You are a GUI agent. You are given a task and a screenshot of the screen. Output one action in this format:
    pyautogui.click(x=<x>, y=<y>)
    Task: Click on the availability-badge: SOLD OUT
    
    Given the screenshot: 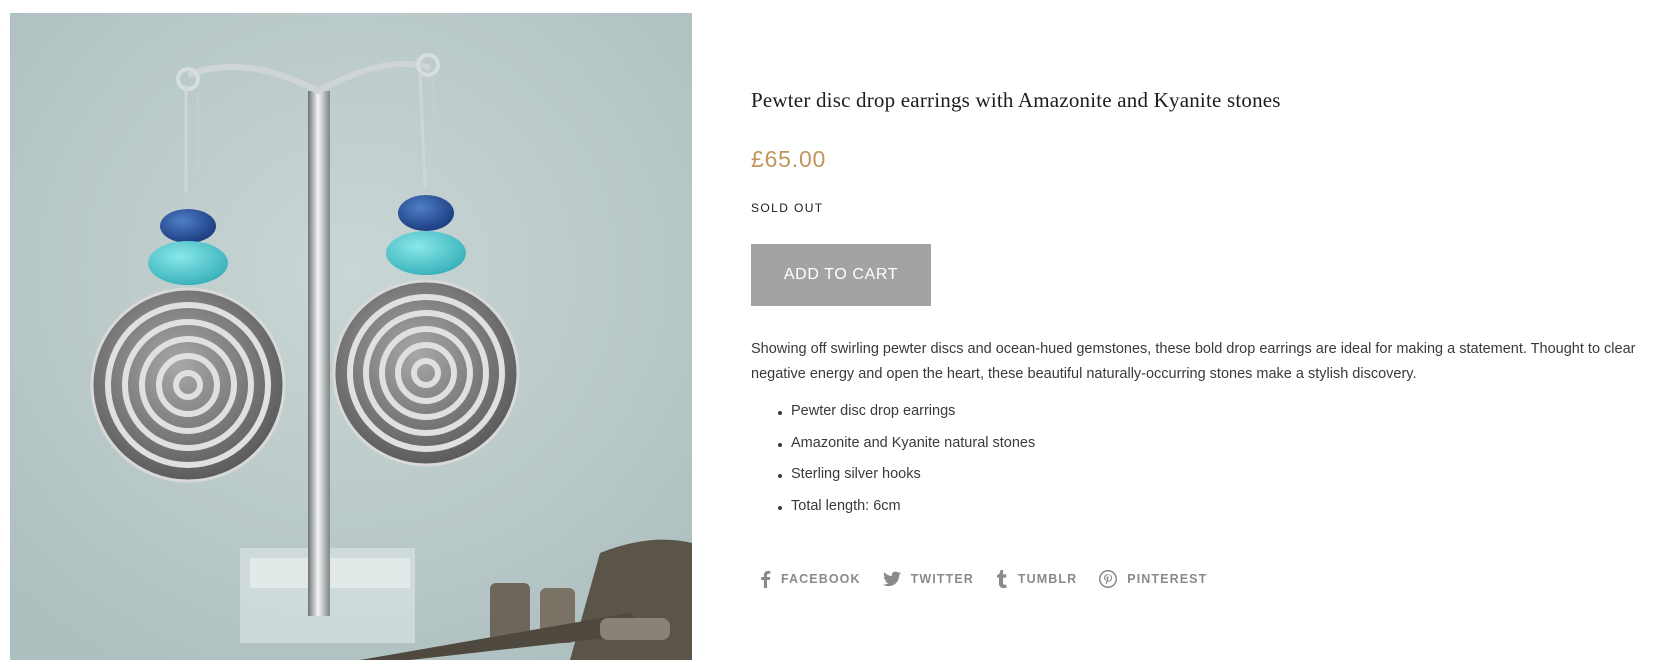 What is the action you would take?
    pyautogui.click(x=787, y=208)
    